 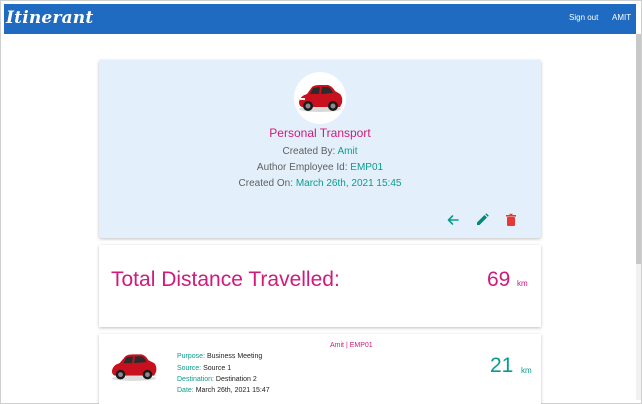 I want to click on trip-author: Amit | EMP01, so click(x=351, y=345).